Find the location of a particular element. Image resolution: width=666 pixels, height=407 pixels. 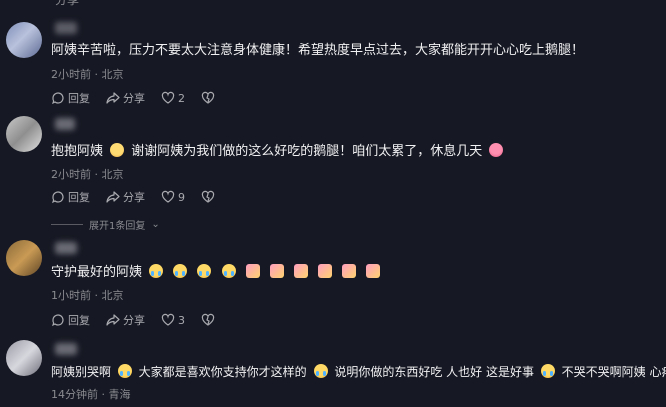

comment-actions: 回复 分享 3 is located at coordinates (141, 320).